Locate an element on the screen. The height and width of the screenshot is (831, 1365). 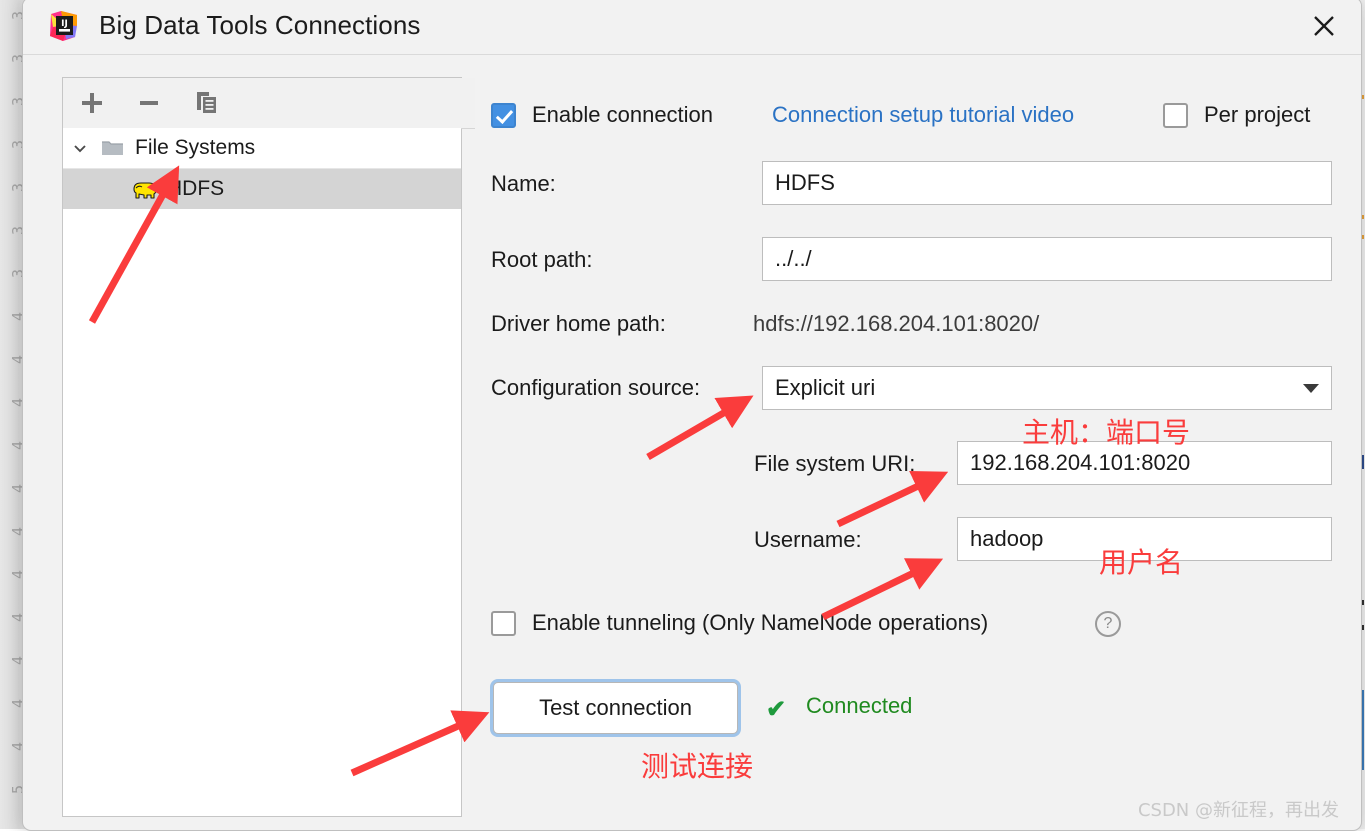
check-mark-glyph: ✔ is located at coordinates (776, 709).